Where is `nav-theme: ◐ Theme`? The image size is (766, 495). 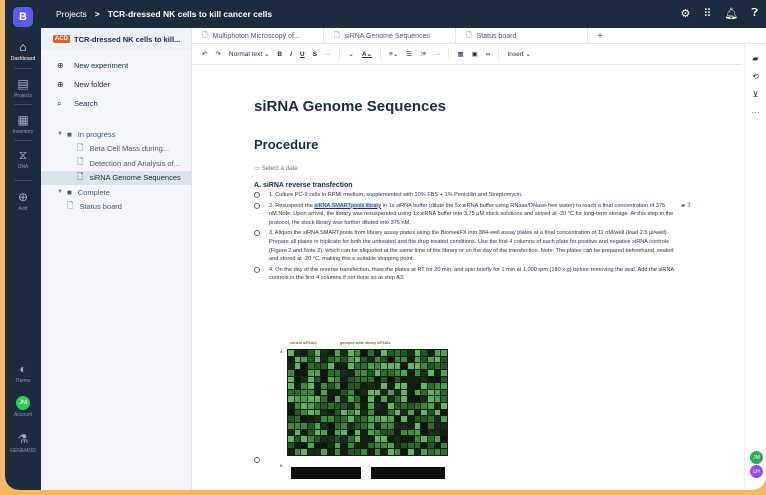 nav-theme: ◐ Theme is located at coordinates (23, 373).